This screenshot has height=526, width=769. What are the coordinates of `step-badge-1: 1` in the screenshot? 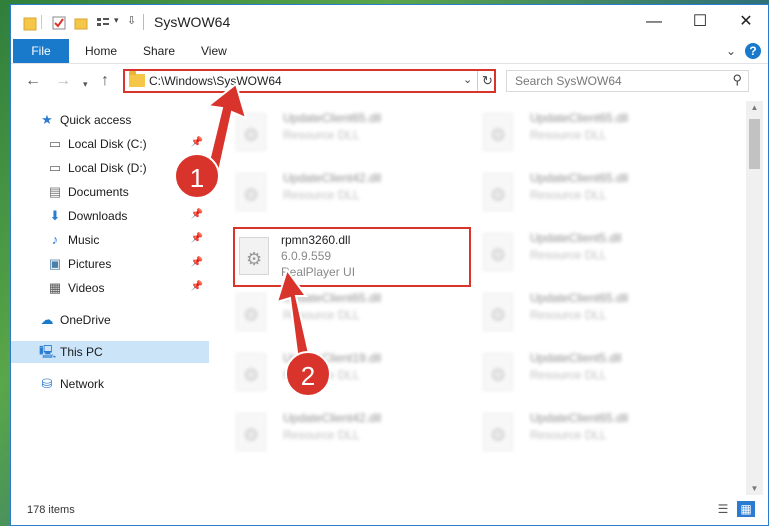 It's located at (197, 176).